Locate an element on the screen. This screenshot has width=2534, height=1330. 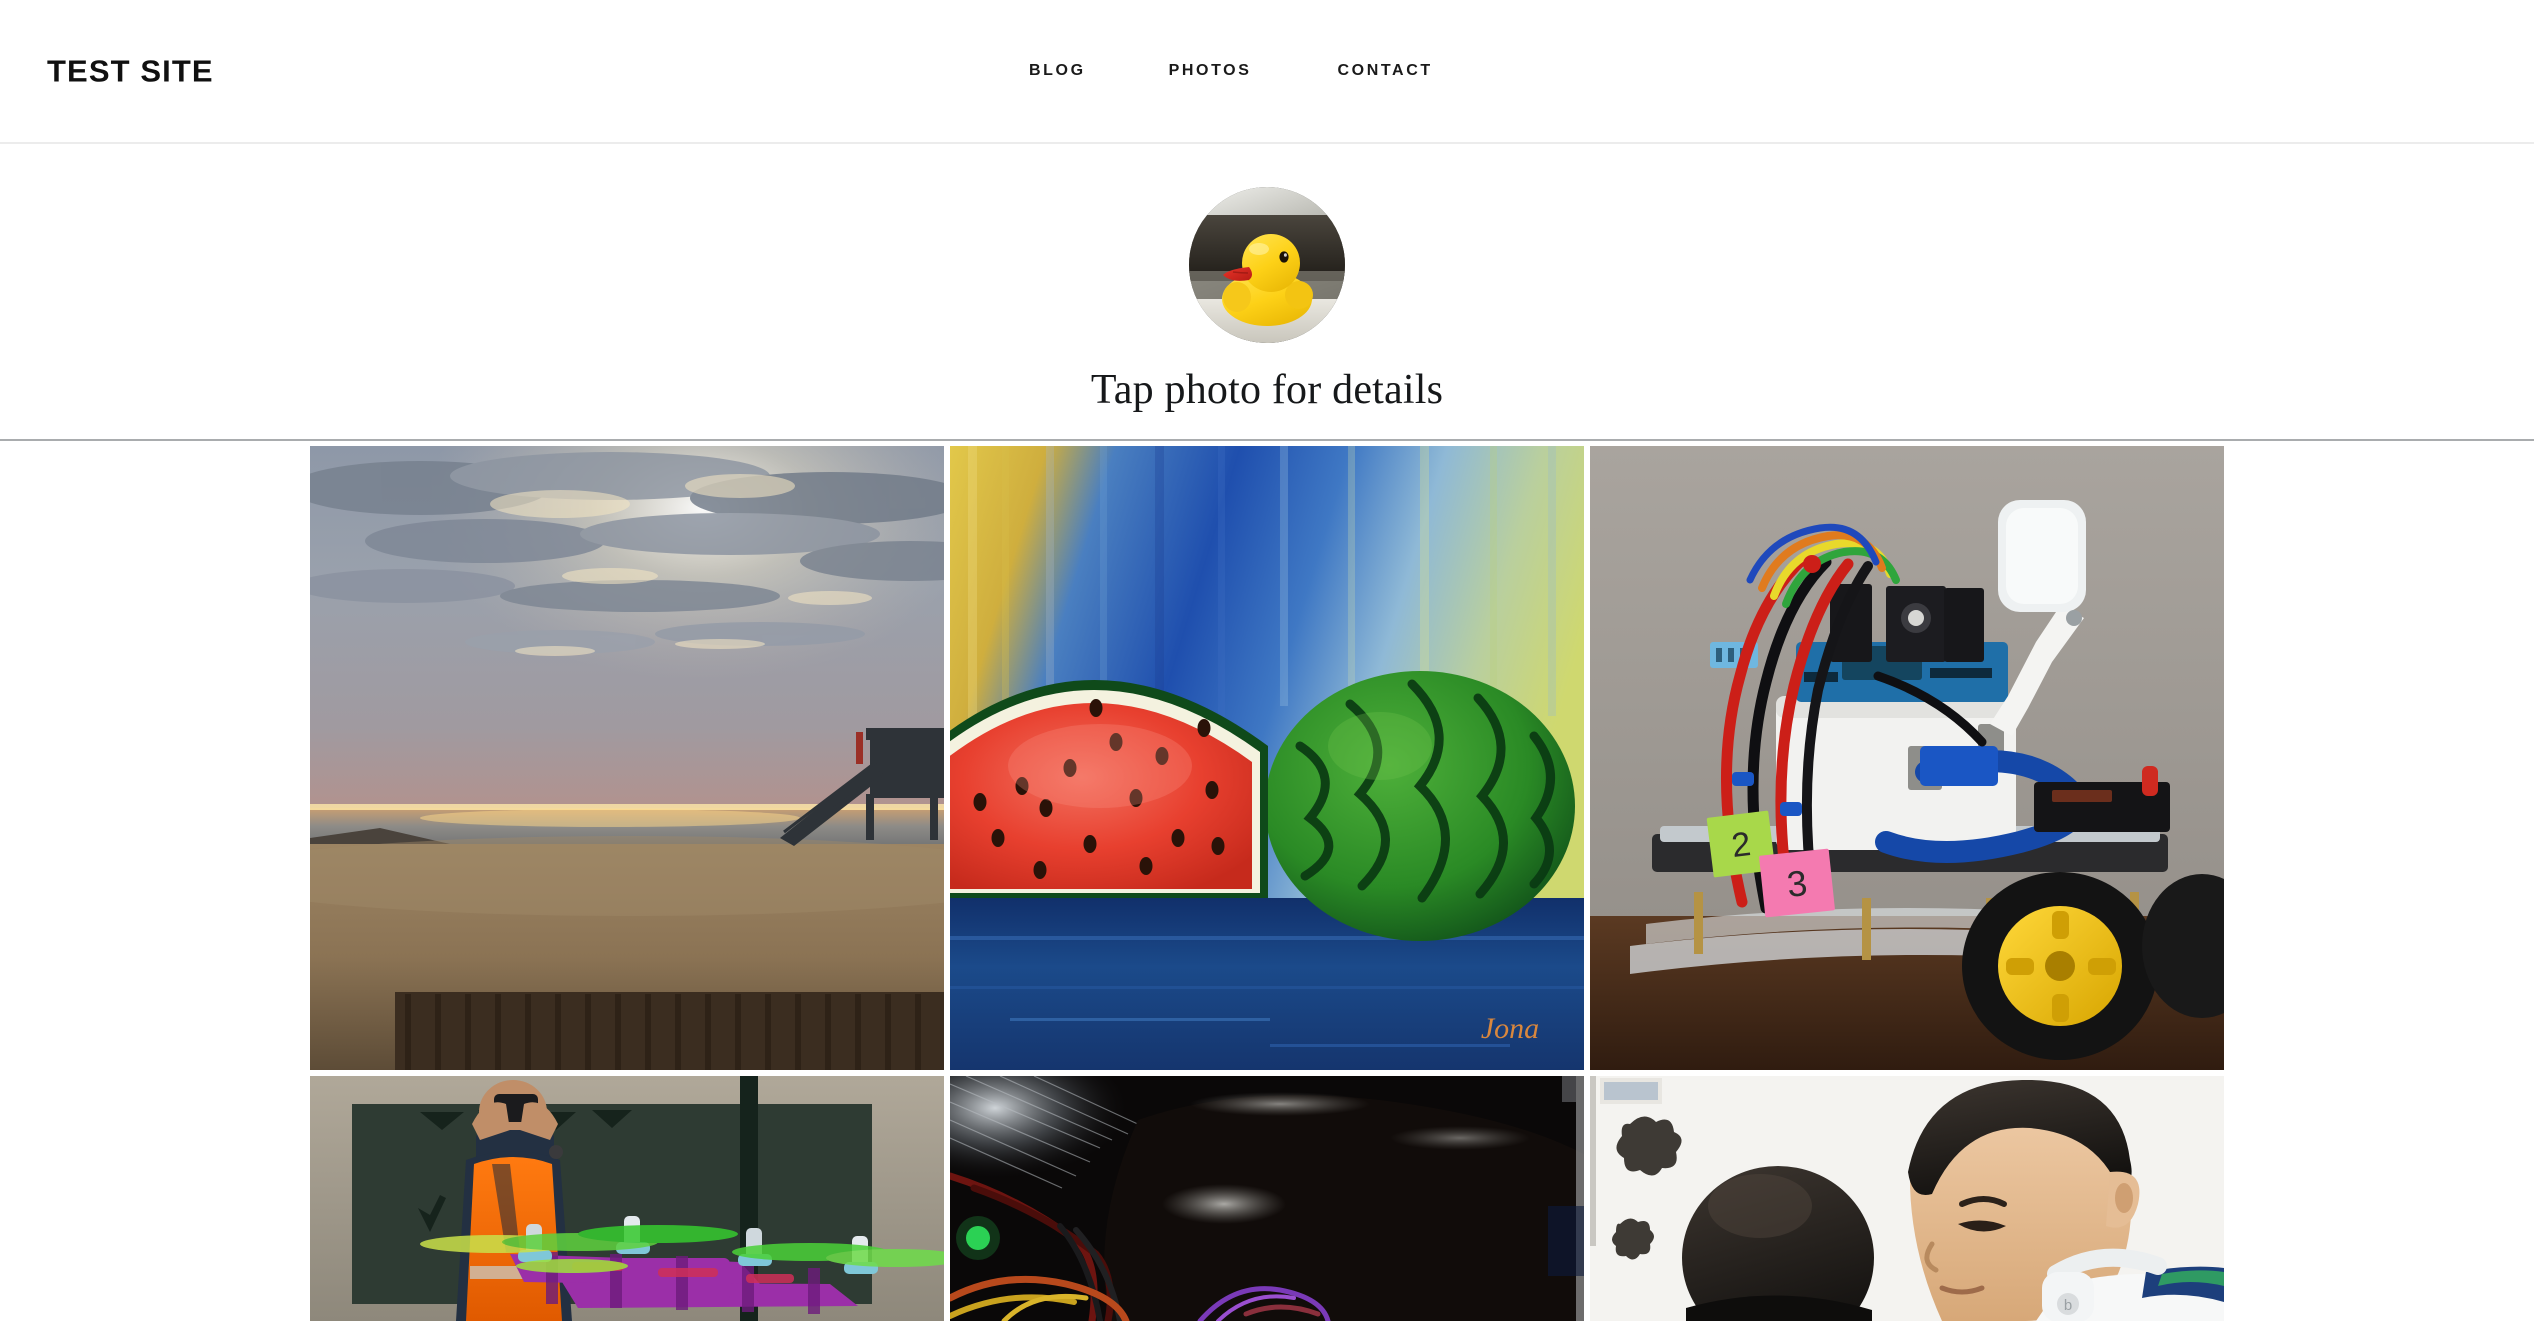
photo-electronics-dark is located at coordinates (1267, 1198).